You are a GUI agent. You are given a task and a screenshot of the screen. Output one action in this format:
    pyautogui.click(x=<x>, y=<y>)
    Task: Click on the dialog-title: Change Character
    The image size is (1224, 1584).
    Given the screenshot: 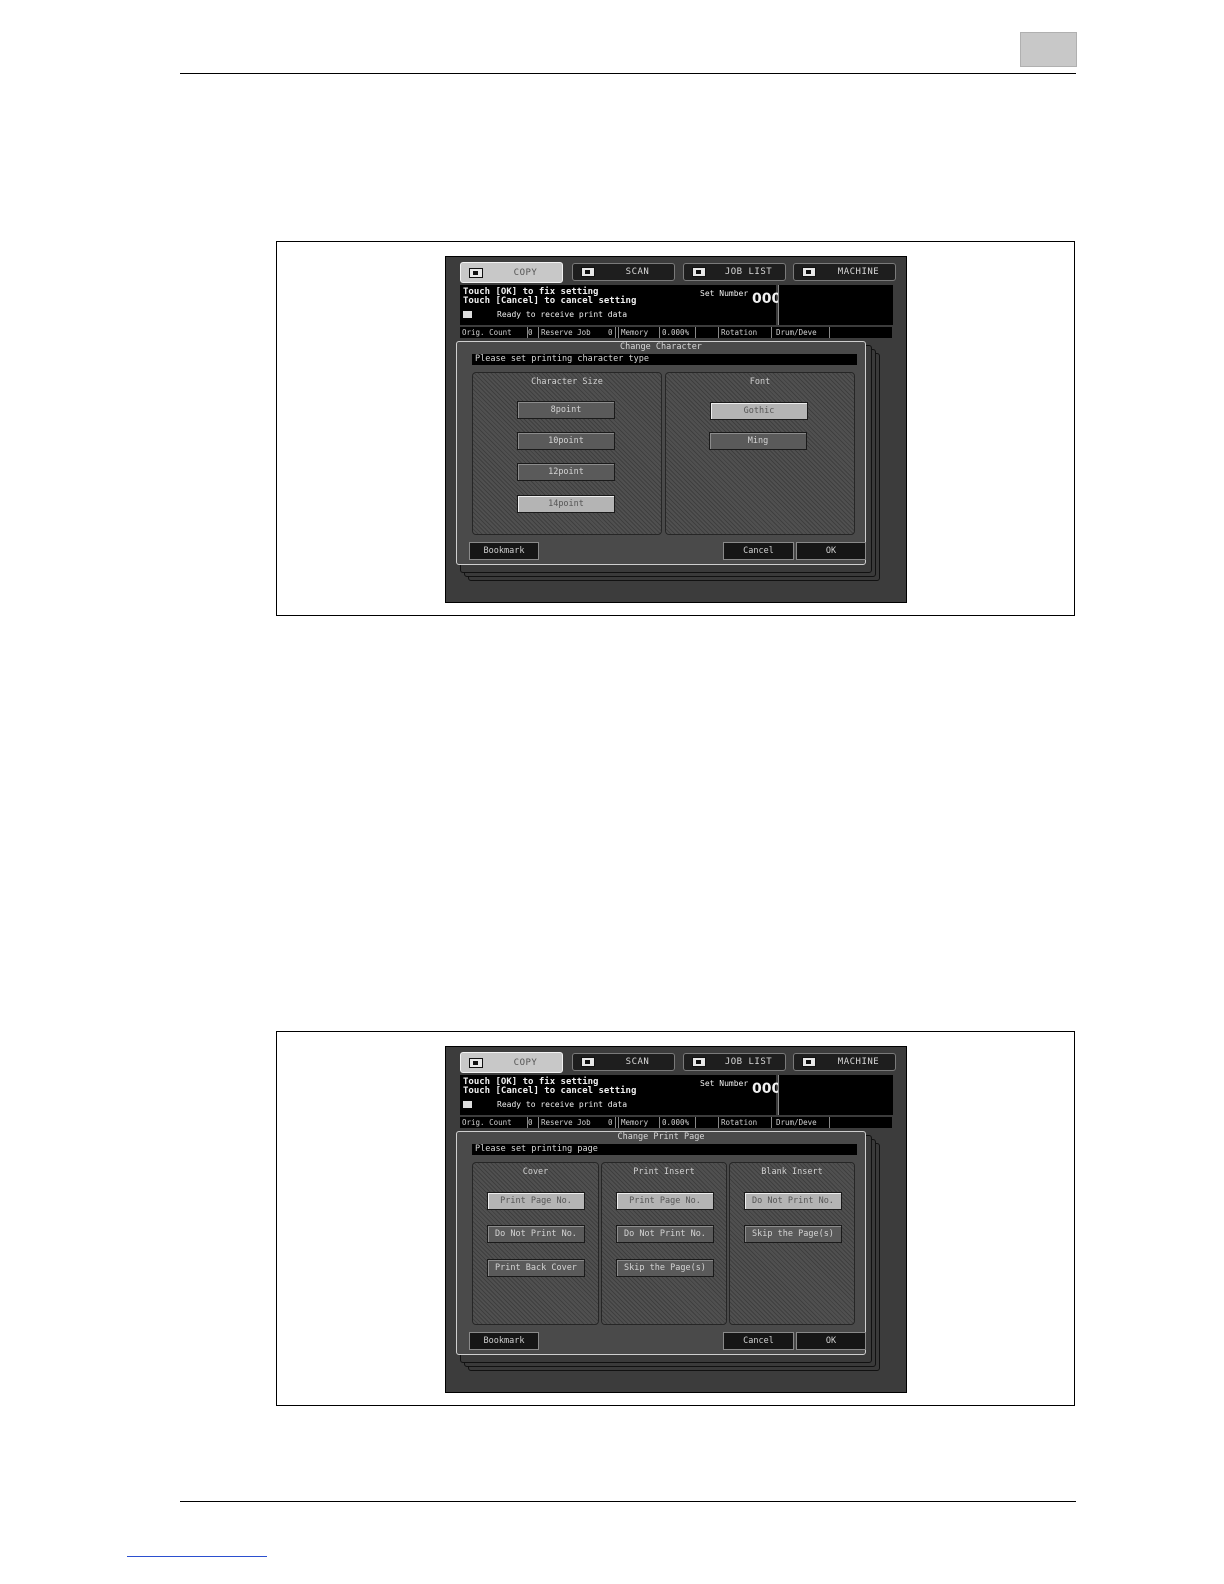 What is the action you would take?
    pyautogui.click(x=661, y=347)
    